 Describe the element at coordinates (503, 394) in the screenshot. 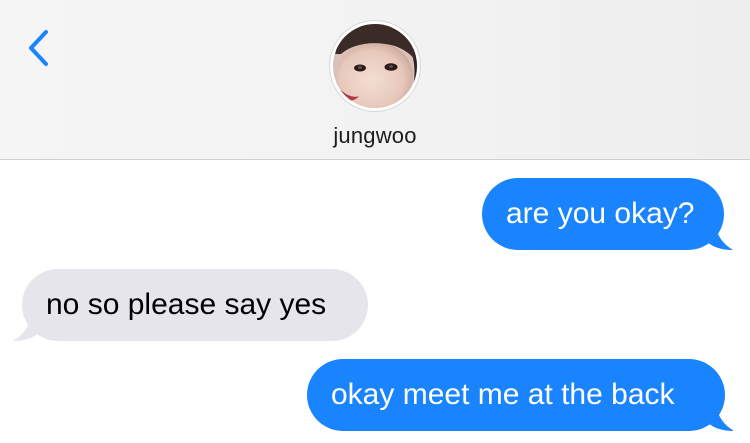

I see `message-text: okay meet me at the back` at that location.